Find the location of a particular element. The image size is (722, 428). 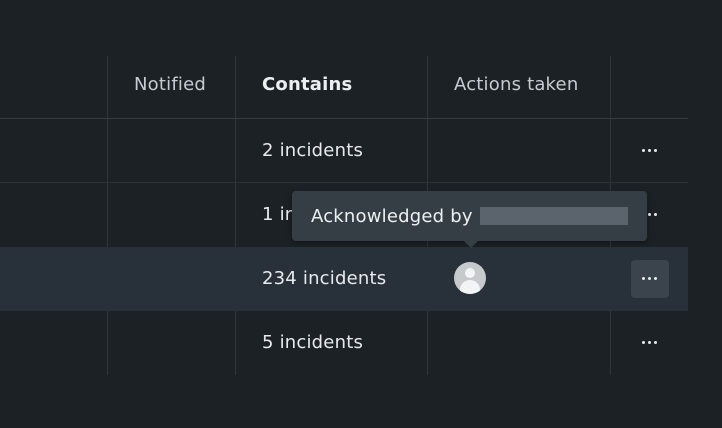

tooltip-label: Acknowledged by is located at coordinates (392, 216).